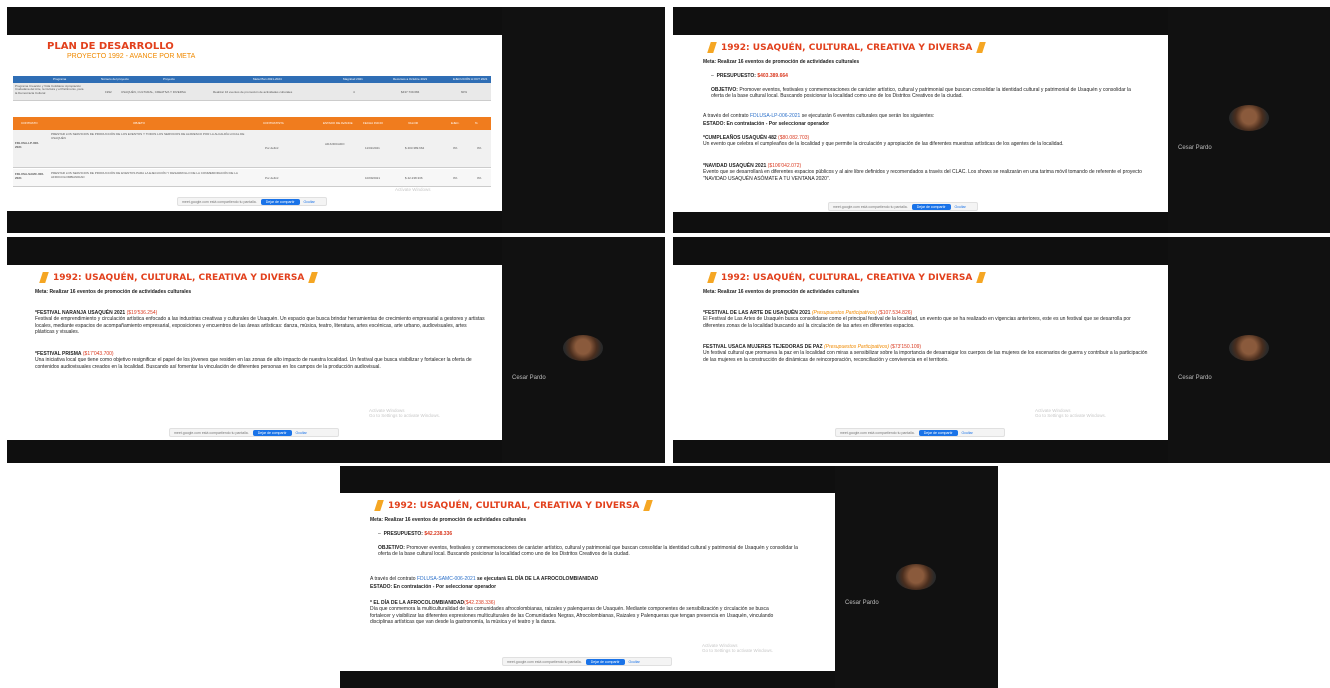 The height and width of the screenshot is (688, 1330). What do you see at coordinates (757, 313) in the screenshot?
I see `event-1-title: *FESTIVAL DE LAS ARTE DE USAQUÉN 2021` at bounding box center [757, 313].